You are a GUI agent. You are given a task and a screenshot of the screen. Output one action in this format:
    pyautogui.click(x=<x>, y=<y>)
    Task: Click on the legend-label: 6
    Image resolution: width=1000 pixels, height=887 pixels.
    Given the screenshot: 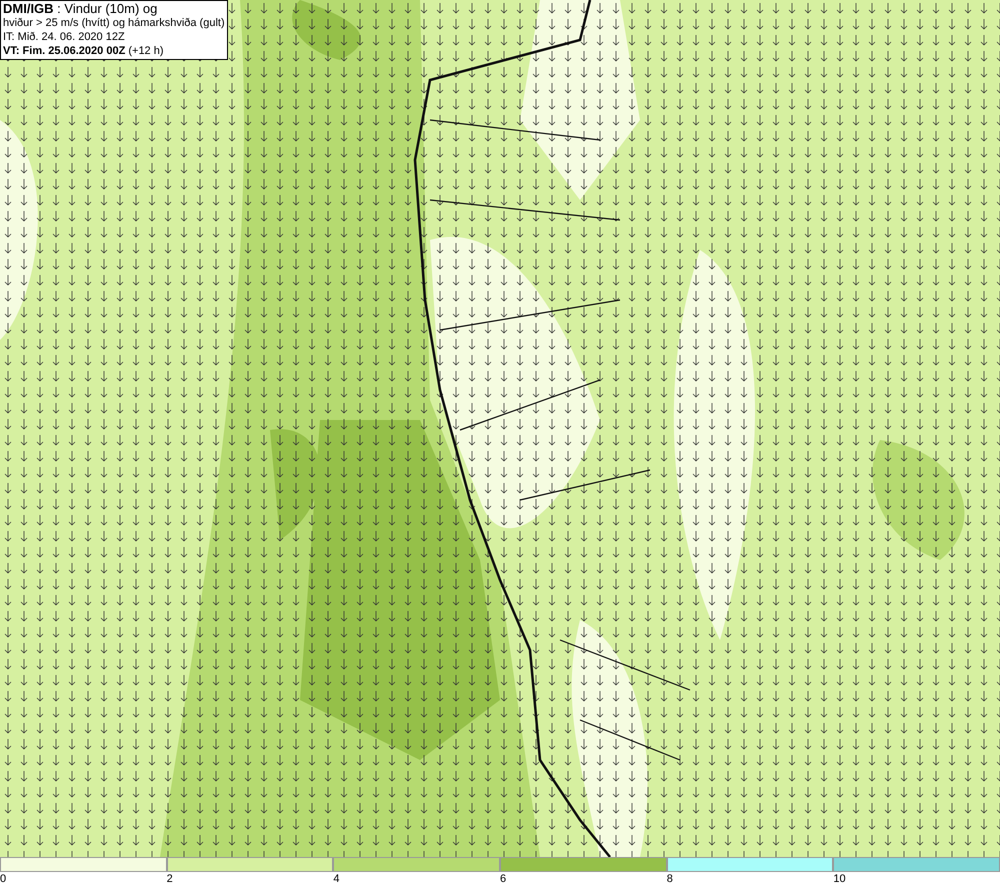 What is the action you would take?
    pyautogui.click(x=503, y=879)
    